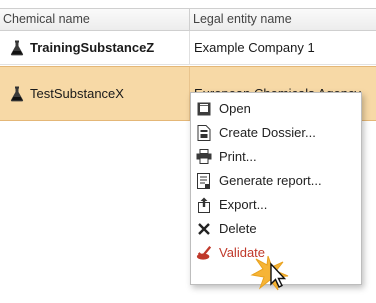  I want to click on chemical-name: TestSubstanceX, so click(77, 93).